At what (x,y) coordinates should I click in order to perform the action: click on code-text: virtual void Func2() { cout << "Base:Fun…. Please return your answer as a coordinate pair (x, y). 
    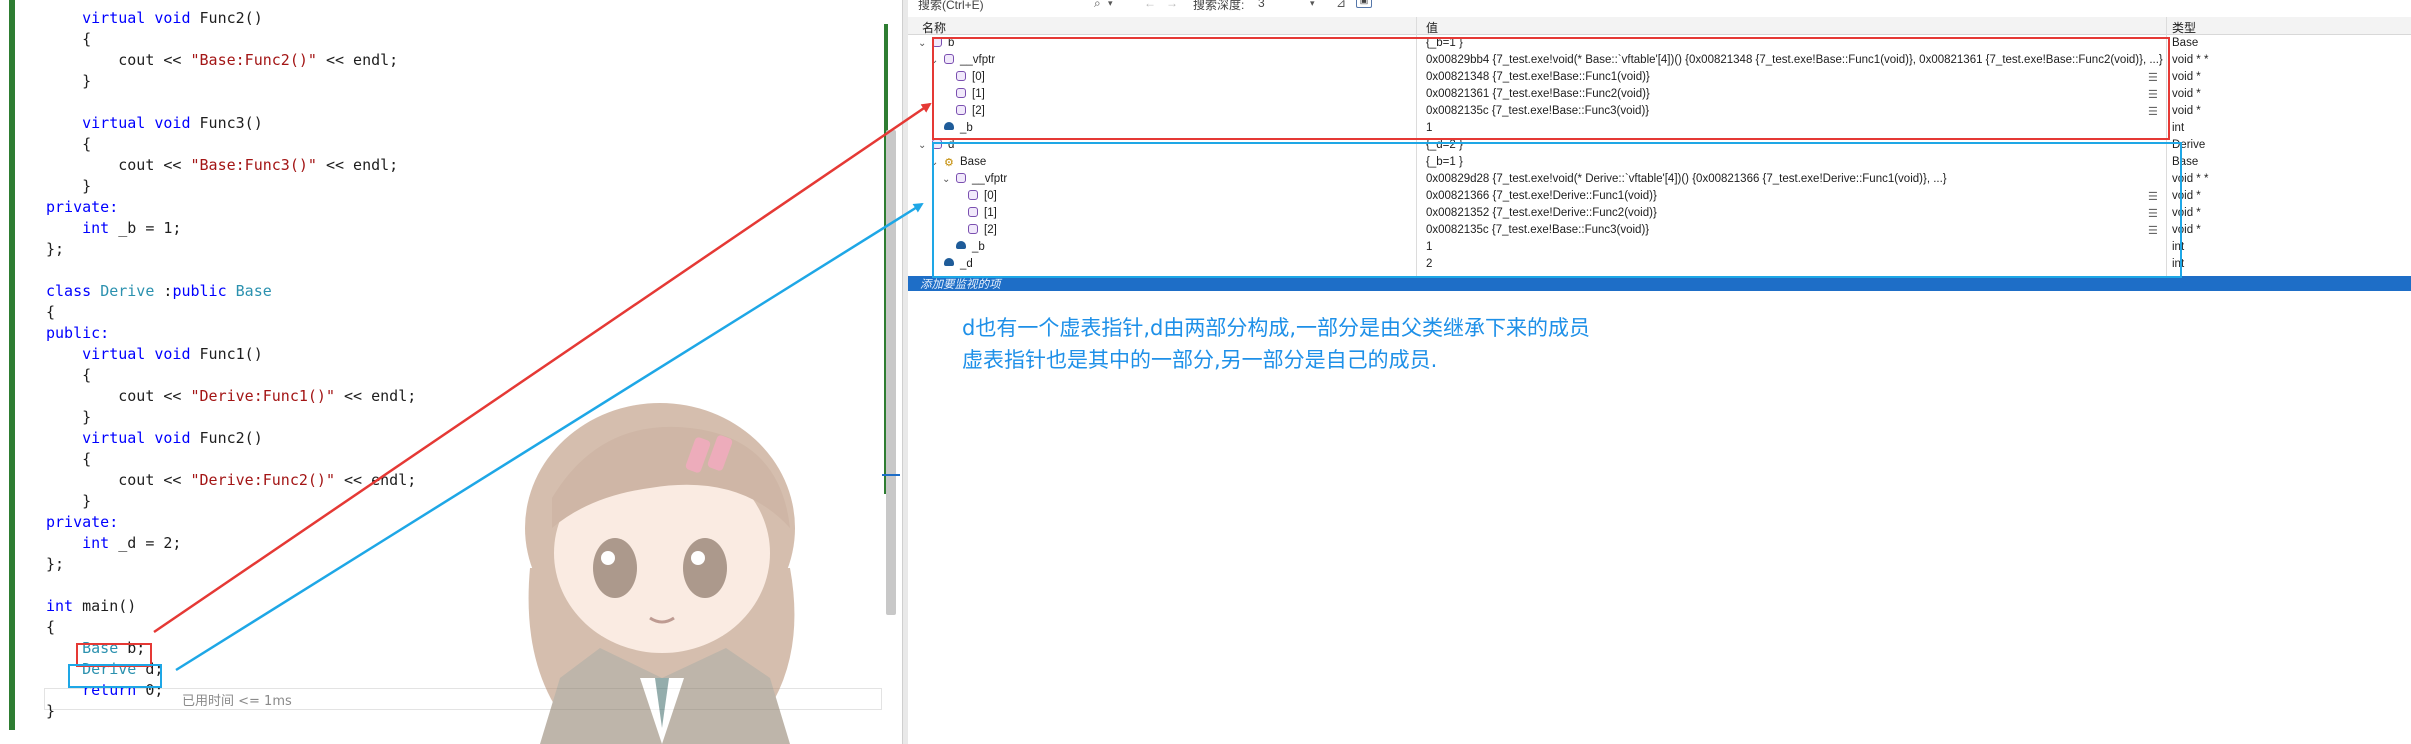
    Looking at the image, I should click on (231, 365).